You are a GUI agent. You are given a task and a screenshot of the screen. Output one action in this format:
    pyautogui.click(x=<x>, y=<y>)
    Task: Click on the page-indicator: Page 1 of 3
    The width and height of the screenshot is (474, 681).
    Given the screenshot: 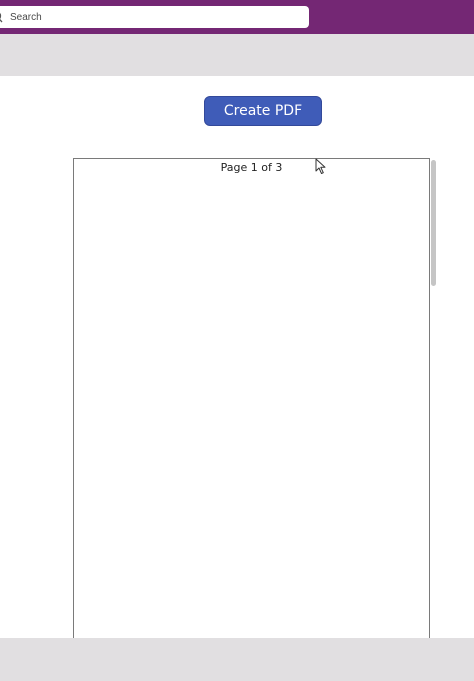 What is the action you would take?
    pyautogui.click(x=251, y=167)
    